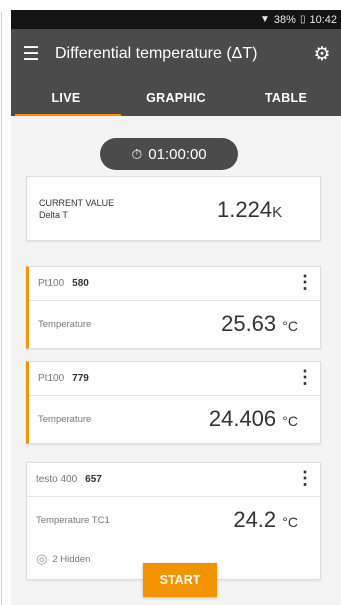 The image size is (341, 605). I want to click on current-value-number: 1.224, so click(245, 209).